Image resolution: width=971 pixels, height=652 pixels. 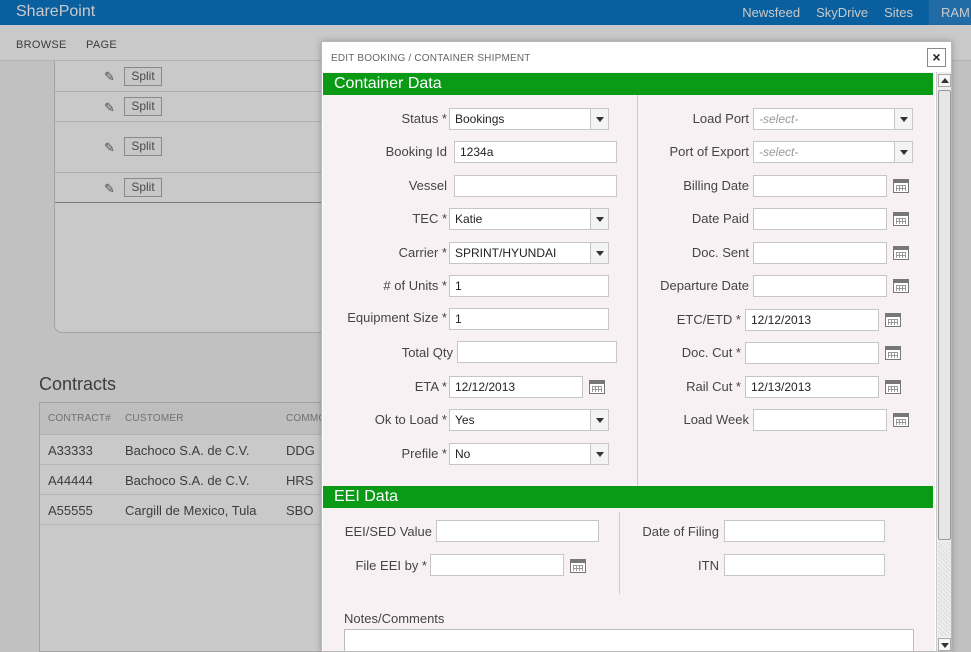 What do you see at coordinates (517, 531) in the screenshot?
I see `eei-value-input` at bounding box center [517, 531].